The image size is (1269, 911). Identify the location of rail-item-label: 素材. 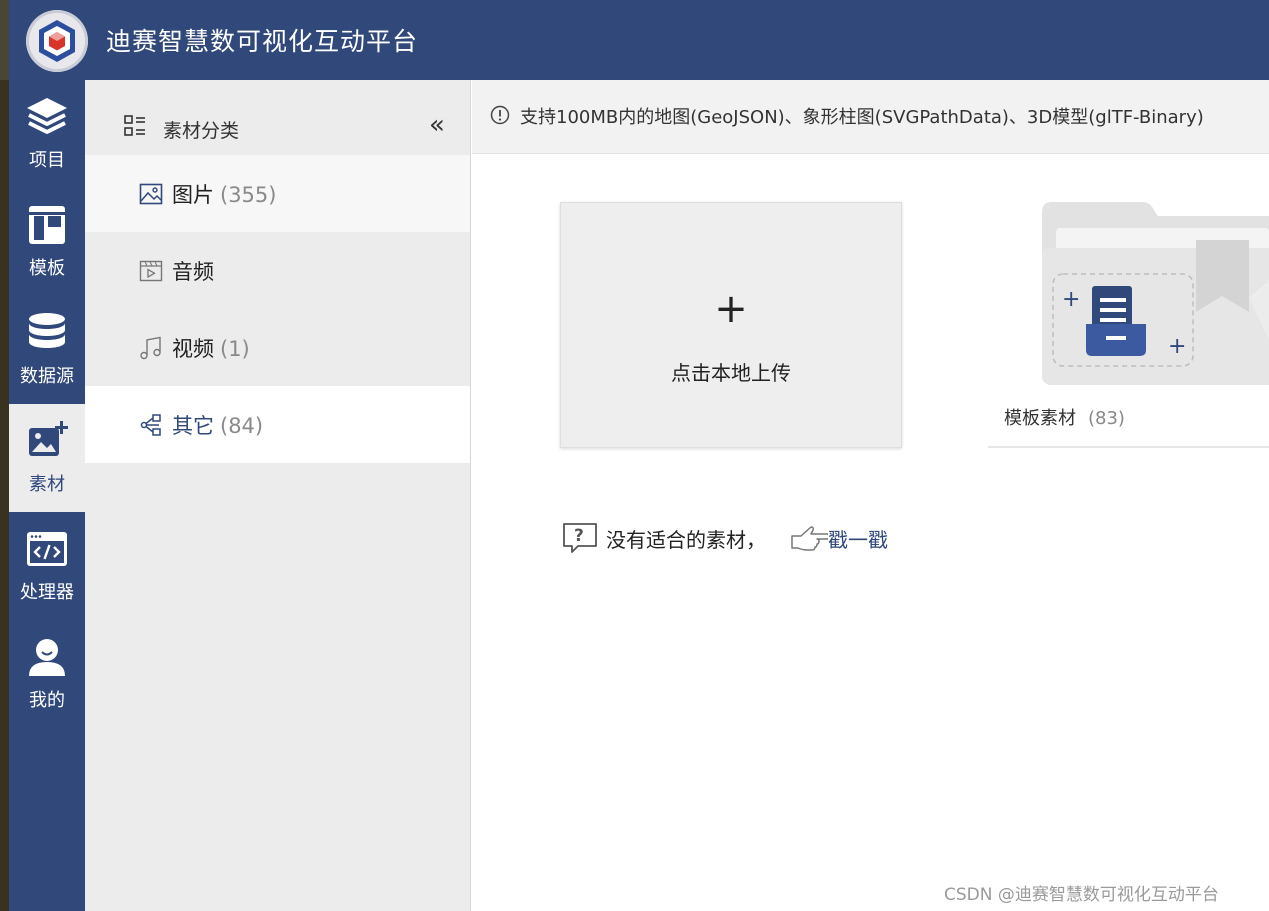
(47, 484).